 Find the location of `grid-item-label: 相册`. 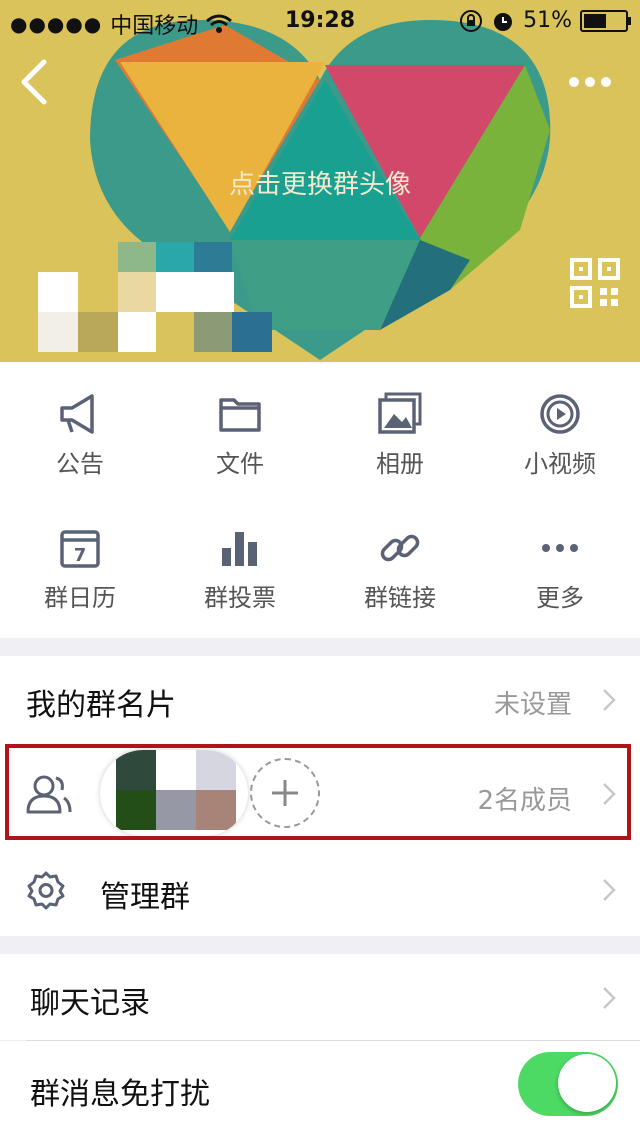

grid-item-label: 相册 is located at coordinates (400, 464).